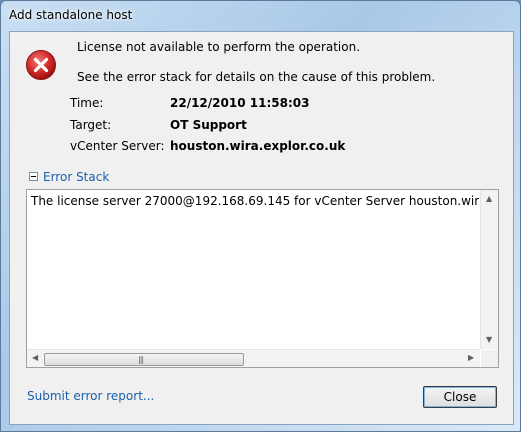 Image resolution: width=521 pixels, height=432 pixels. I want to click on scroll-left-icon: ◀, so click(35, 358).